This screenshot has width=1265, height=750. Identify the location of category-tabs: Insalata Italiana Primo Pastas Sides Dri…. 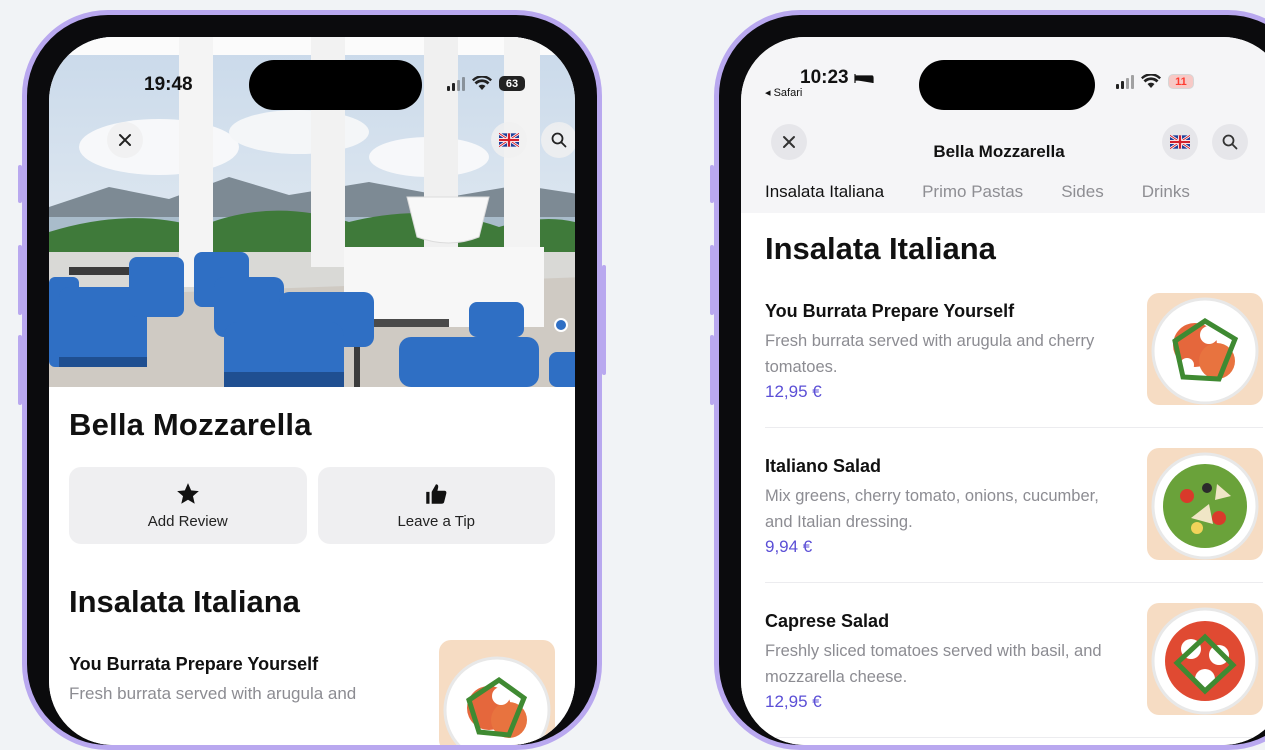
(977, 192).